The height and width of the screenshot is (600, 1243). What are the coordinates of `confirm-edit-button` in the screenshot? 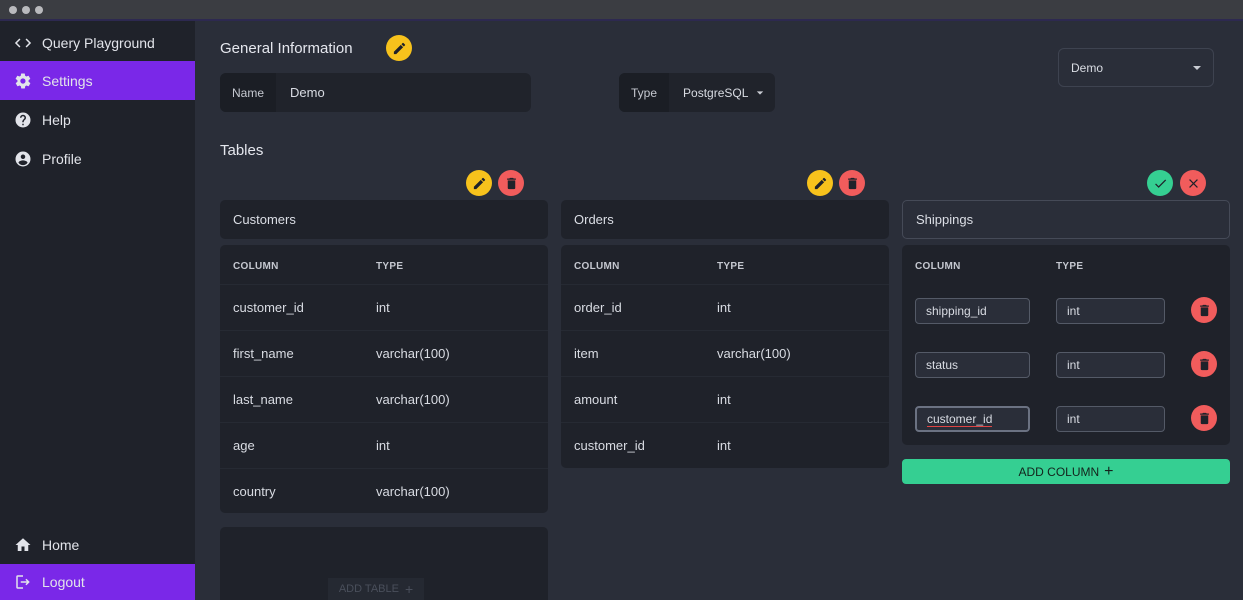 It's located at (1160, 183).